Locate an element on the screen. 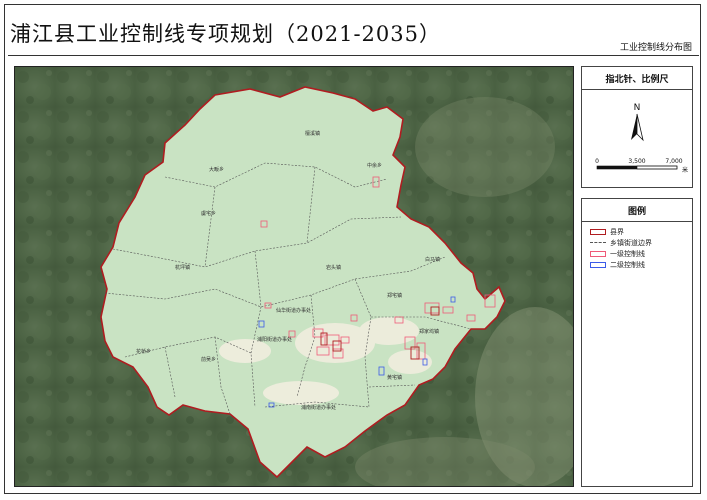  title-divider is located at coordinates (353, 55).